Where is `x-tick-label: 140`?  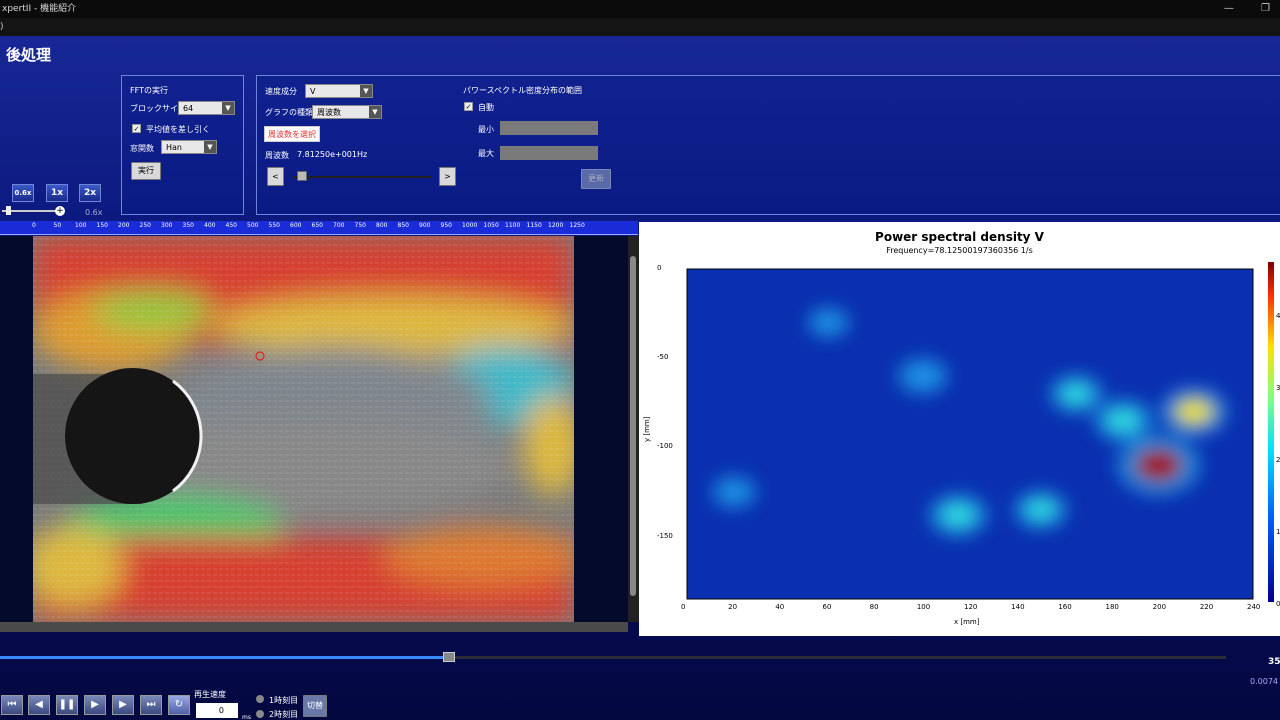 x-tick-label: 140 is located at coordinates (1018, 607).